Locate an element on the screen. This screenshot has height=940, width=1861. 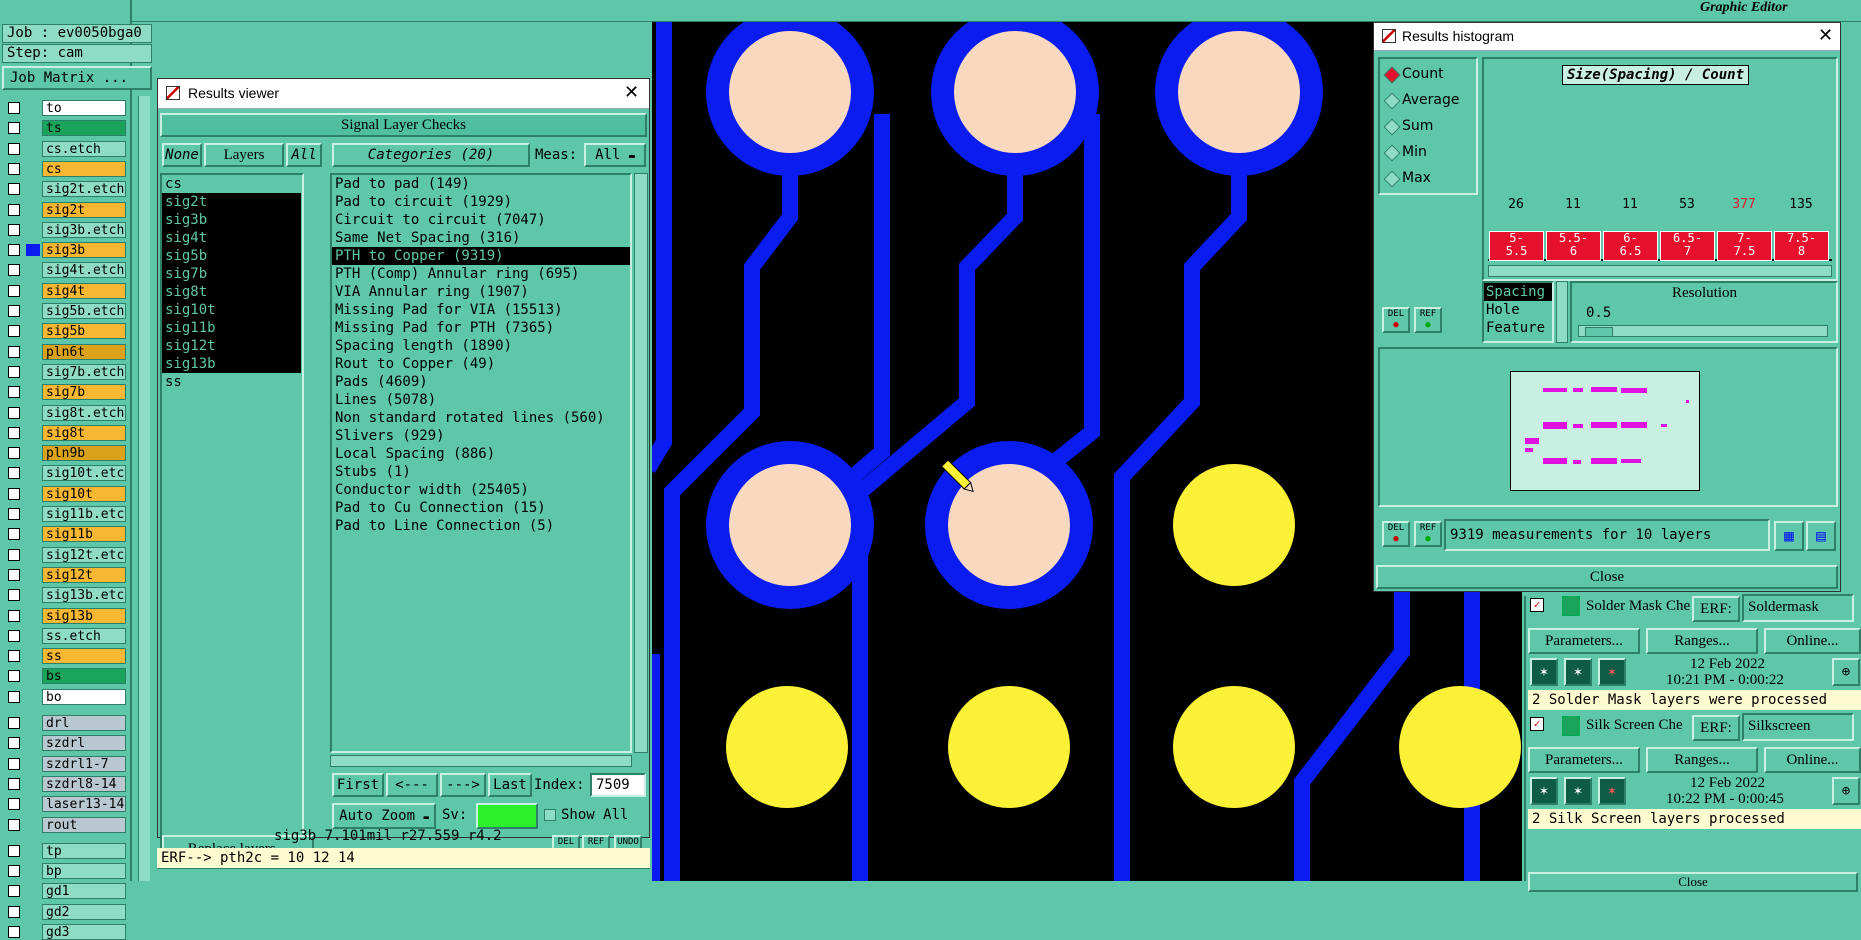
bin-label: 5- 5.5 is located at coordinates (1516, 246).